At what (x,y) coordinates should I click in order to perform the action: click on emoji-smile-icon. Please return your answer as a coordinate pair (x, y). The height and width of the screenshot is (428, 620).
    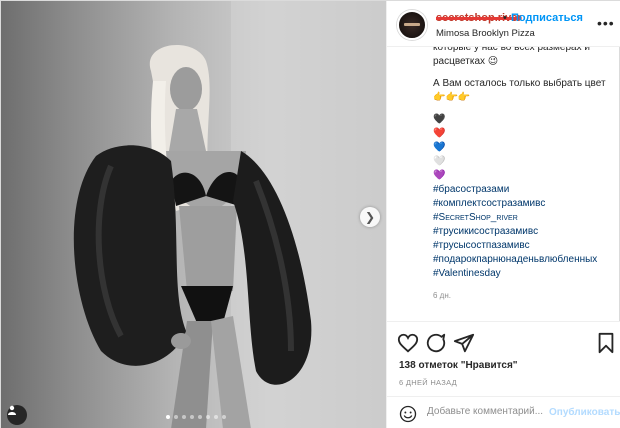
    Looking at the image, I should click on (408, 414).